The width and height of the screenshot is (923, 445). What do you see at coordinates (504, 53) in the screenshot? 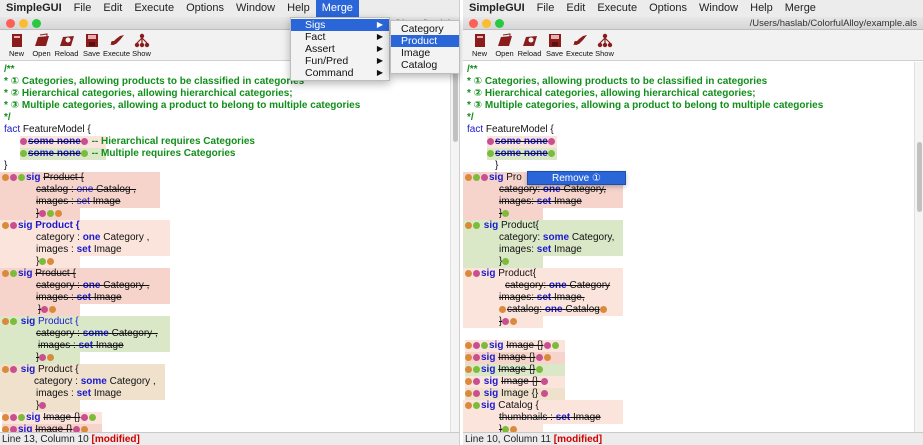
I see `open-label: Open` at bounding box center [504, 53].